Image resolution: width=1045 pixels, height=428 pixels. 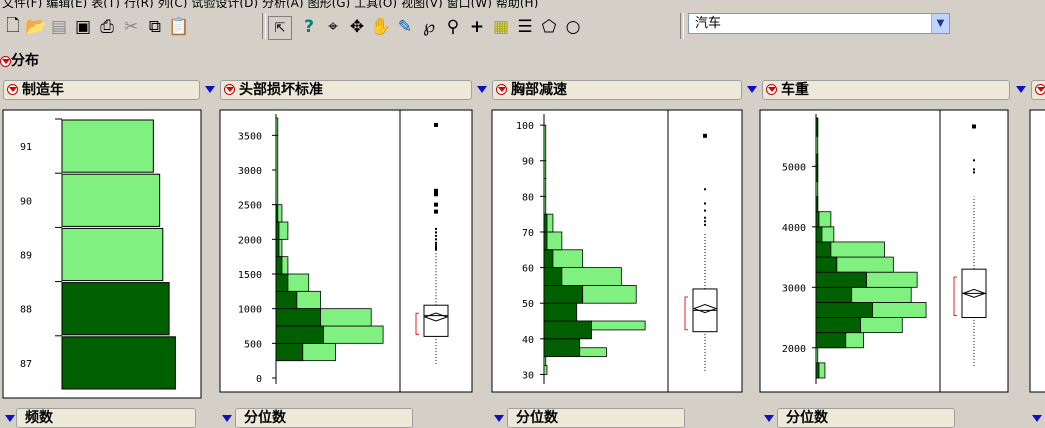 What do you see at coordinates (250, 310) in the screenshot?
I see `head-injury-tick-label: 1000` at bounding box center [250, 310].